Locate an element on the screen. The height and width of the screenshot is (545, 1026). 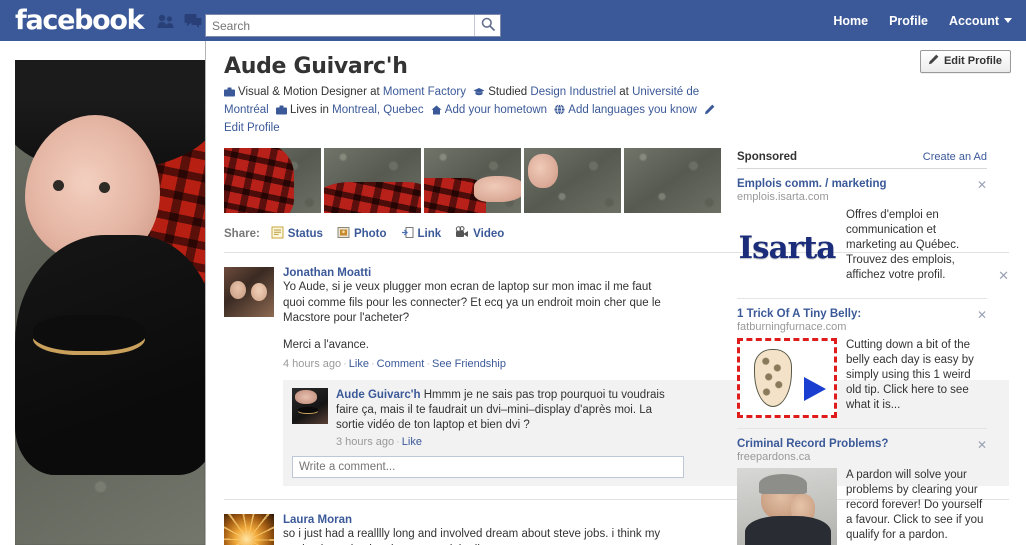
study-at: at is located at coordinates (624, 92).